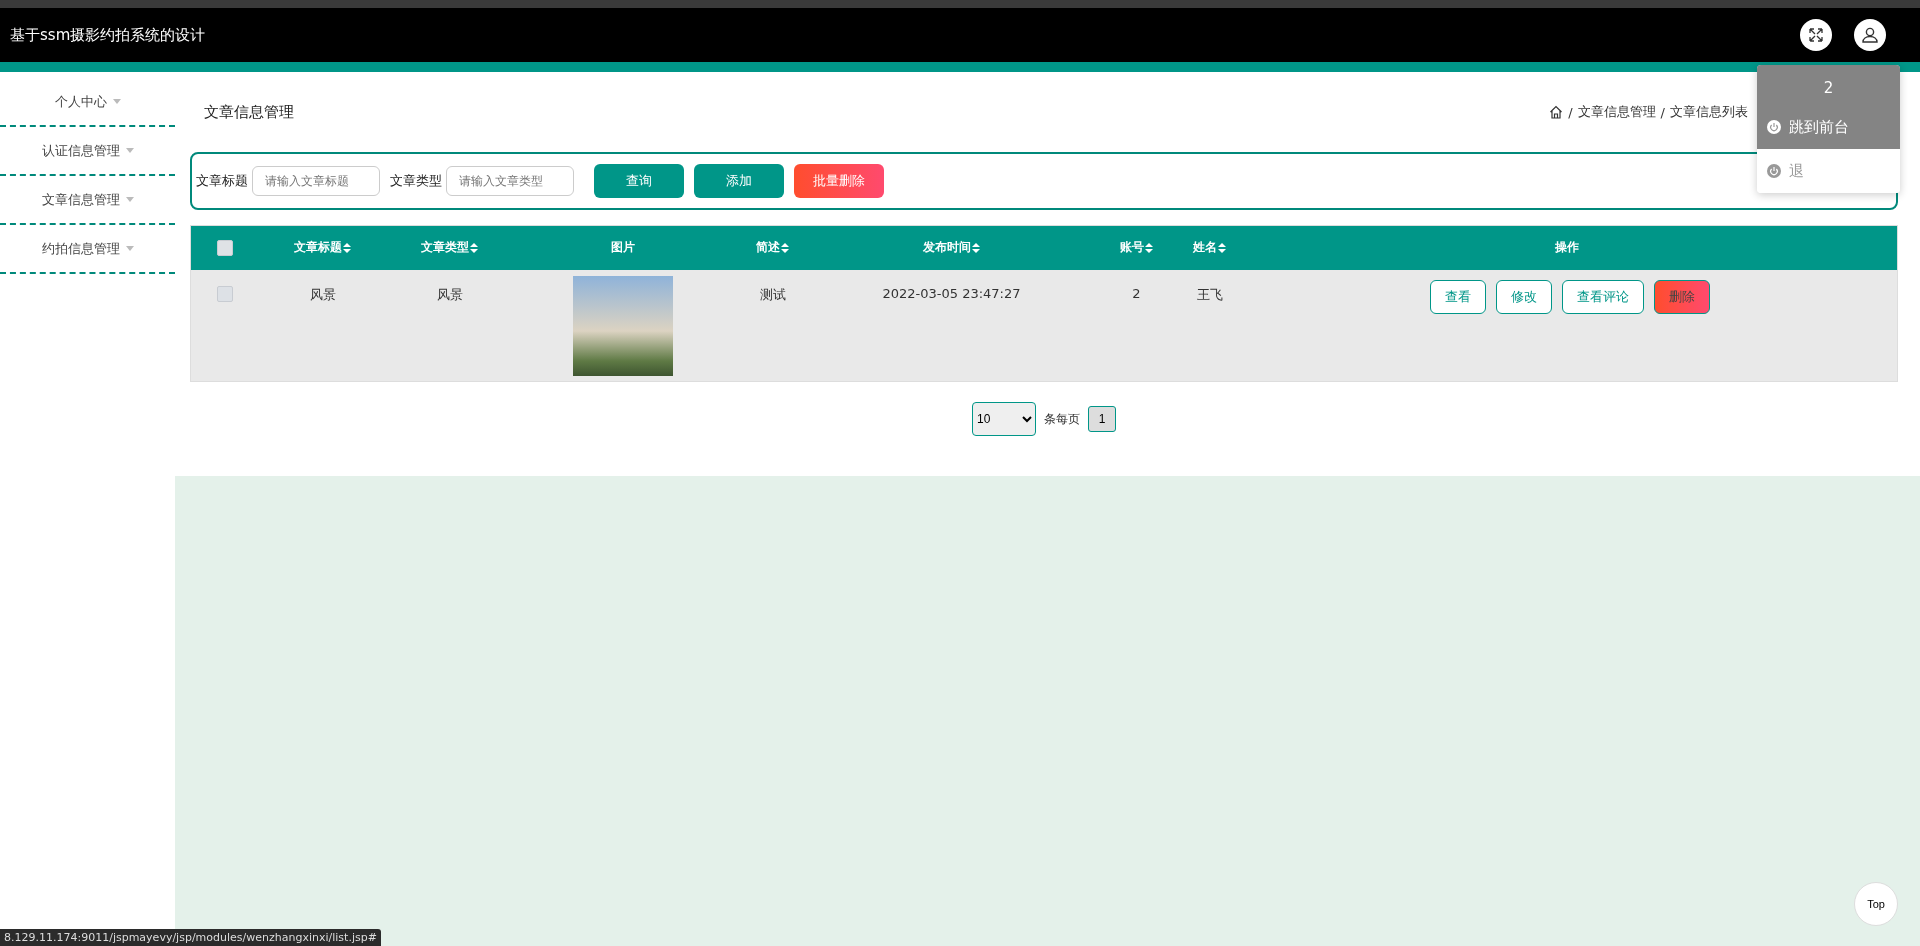  I want to click on per-page-label: 条每页, so click(1062, 419).